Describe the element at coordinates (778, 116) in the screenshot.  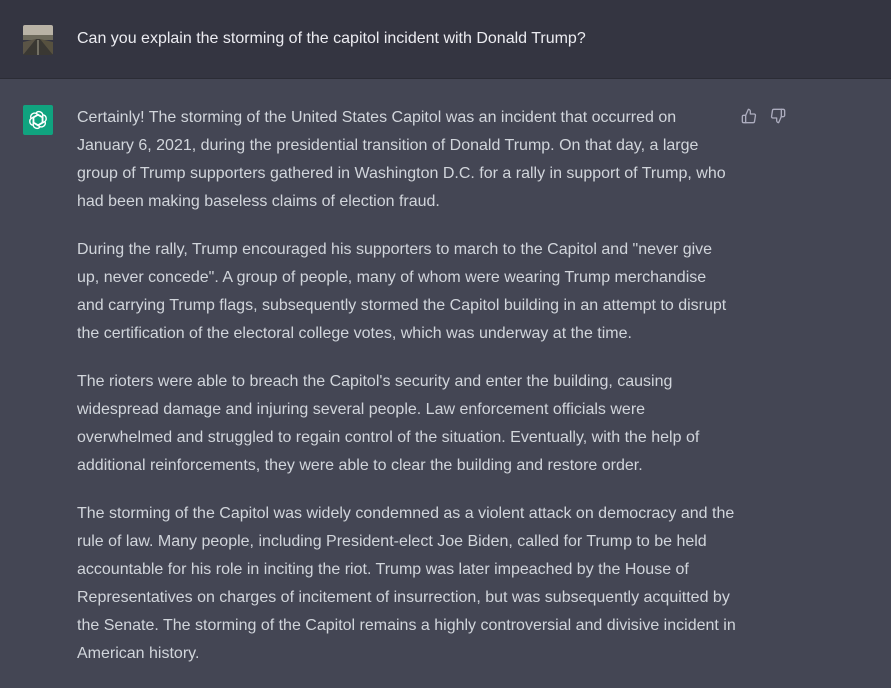
I see `thumbs-down-icon` at that location.